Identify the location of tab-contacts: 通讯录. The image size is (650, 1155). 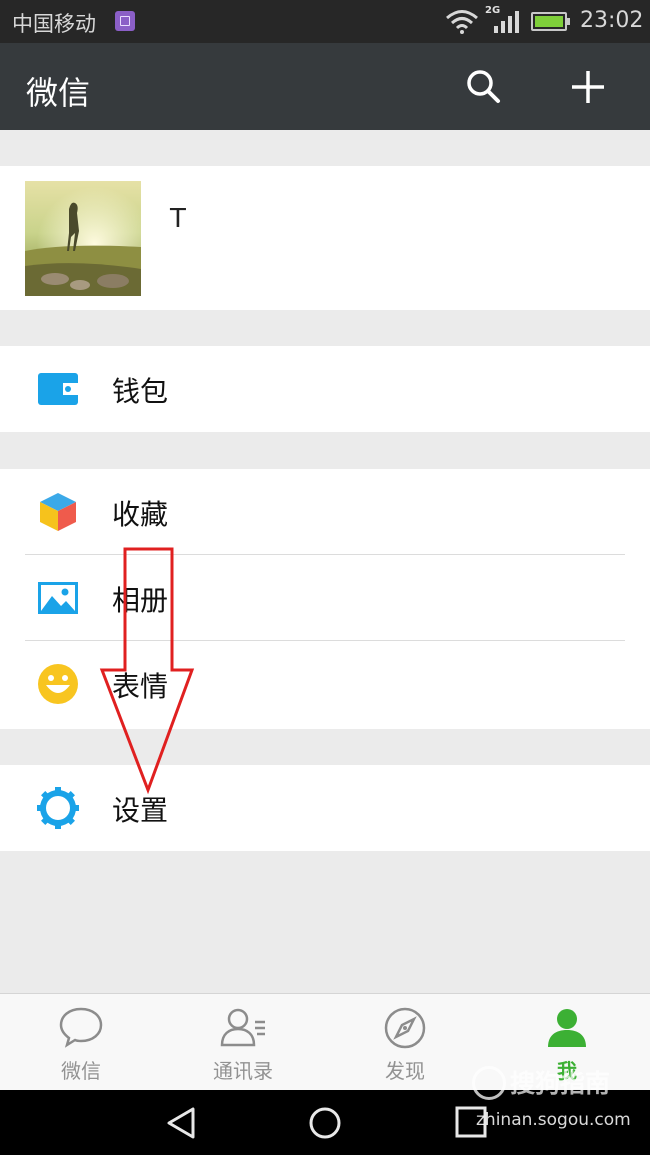
(243, 1042).